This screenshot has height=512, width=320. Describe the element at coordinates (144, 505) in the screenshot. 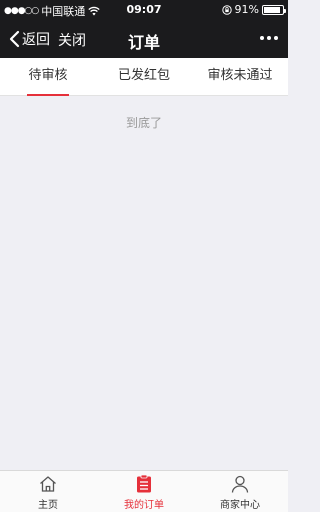

I see `tabbar-label: 我的订单` at that location.